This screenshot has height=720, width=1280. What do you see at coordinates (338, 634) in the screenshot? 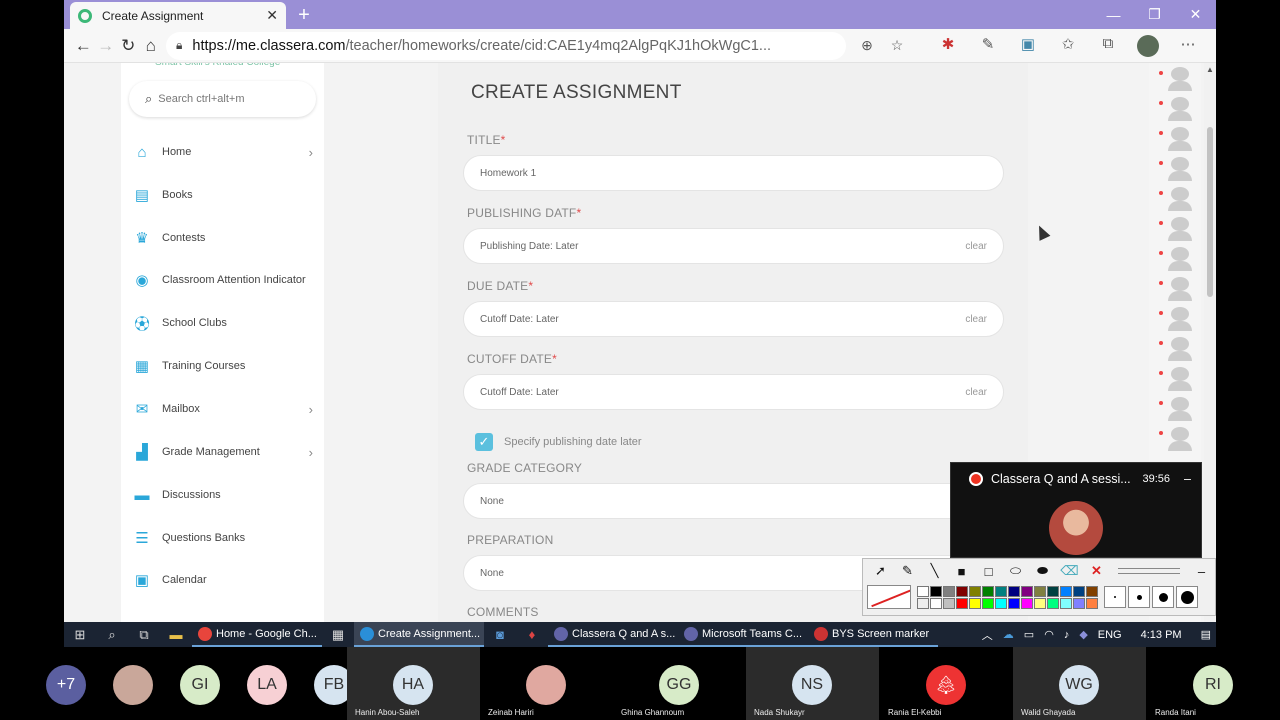
I see `calculator-icon: ▦` at bounding box center [338, 634].